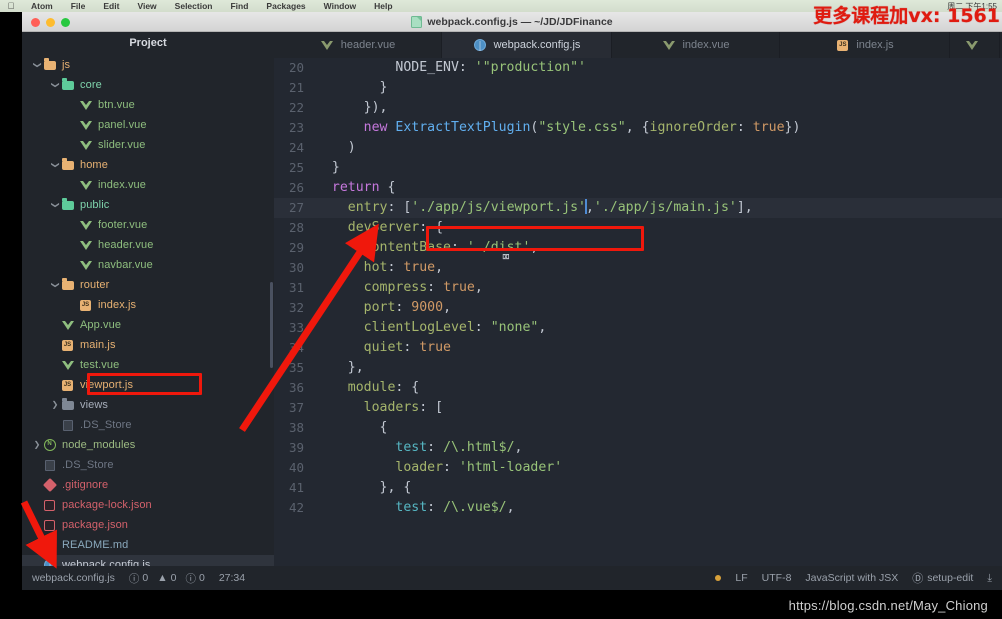 This screenshot has height=619, width=1002. What do you see at coordinates (638, 468) in the screenshot?
I see `code-line: 40 loader: 'html-loader'` at bounding box center [638, 468].